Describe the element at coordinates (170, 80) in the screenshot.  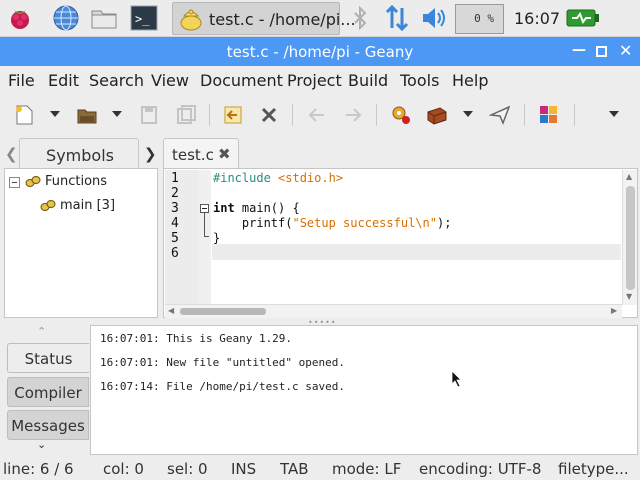
I see `menu-view: View` at that location.